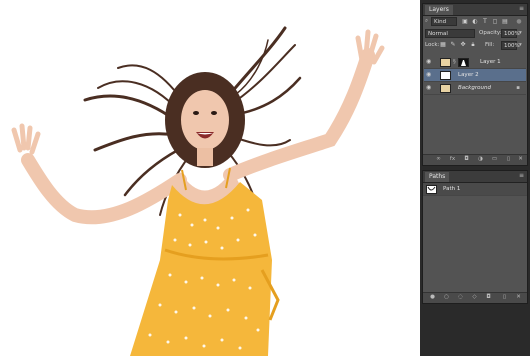  What do you see at coordinates (504, 297) in the screenshot?
I see `new-path-icon: ▯` at bounding box center [504, 297].